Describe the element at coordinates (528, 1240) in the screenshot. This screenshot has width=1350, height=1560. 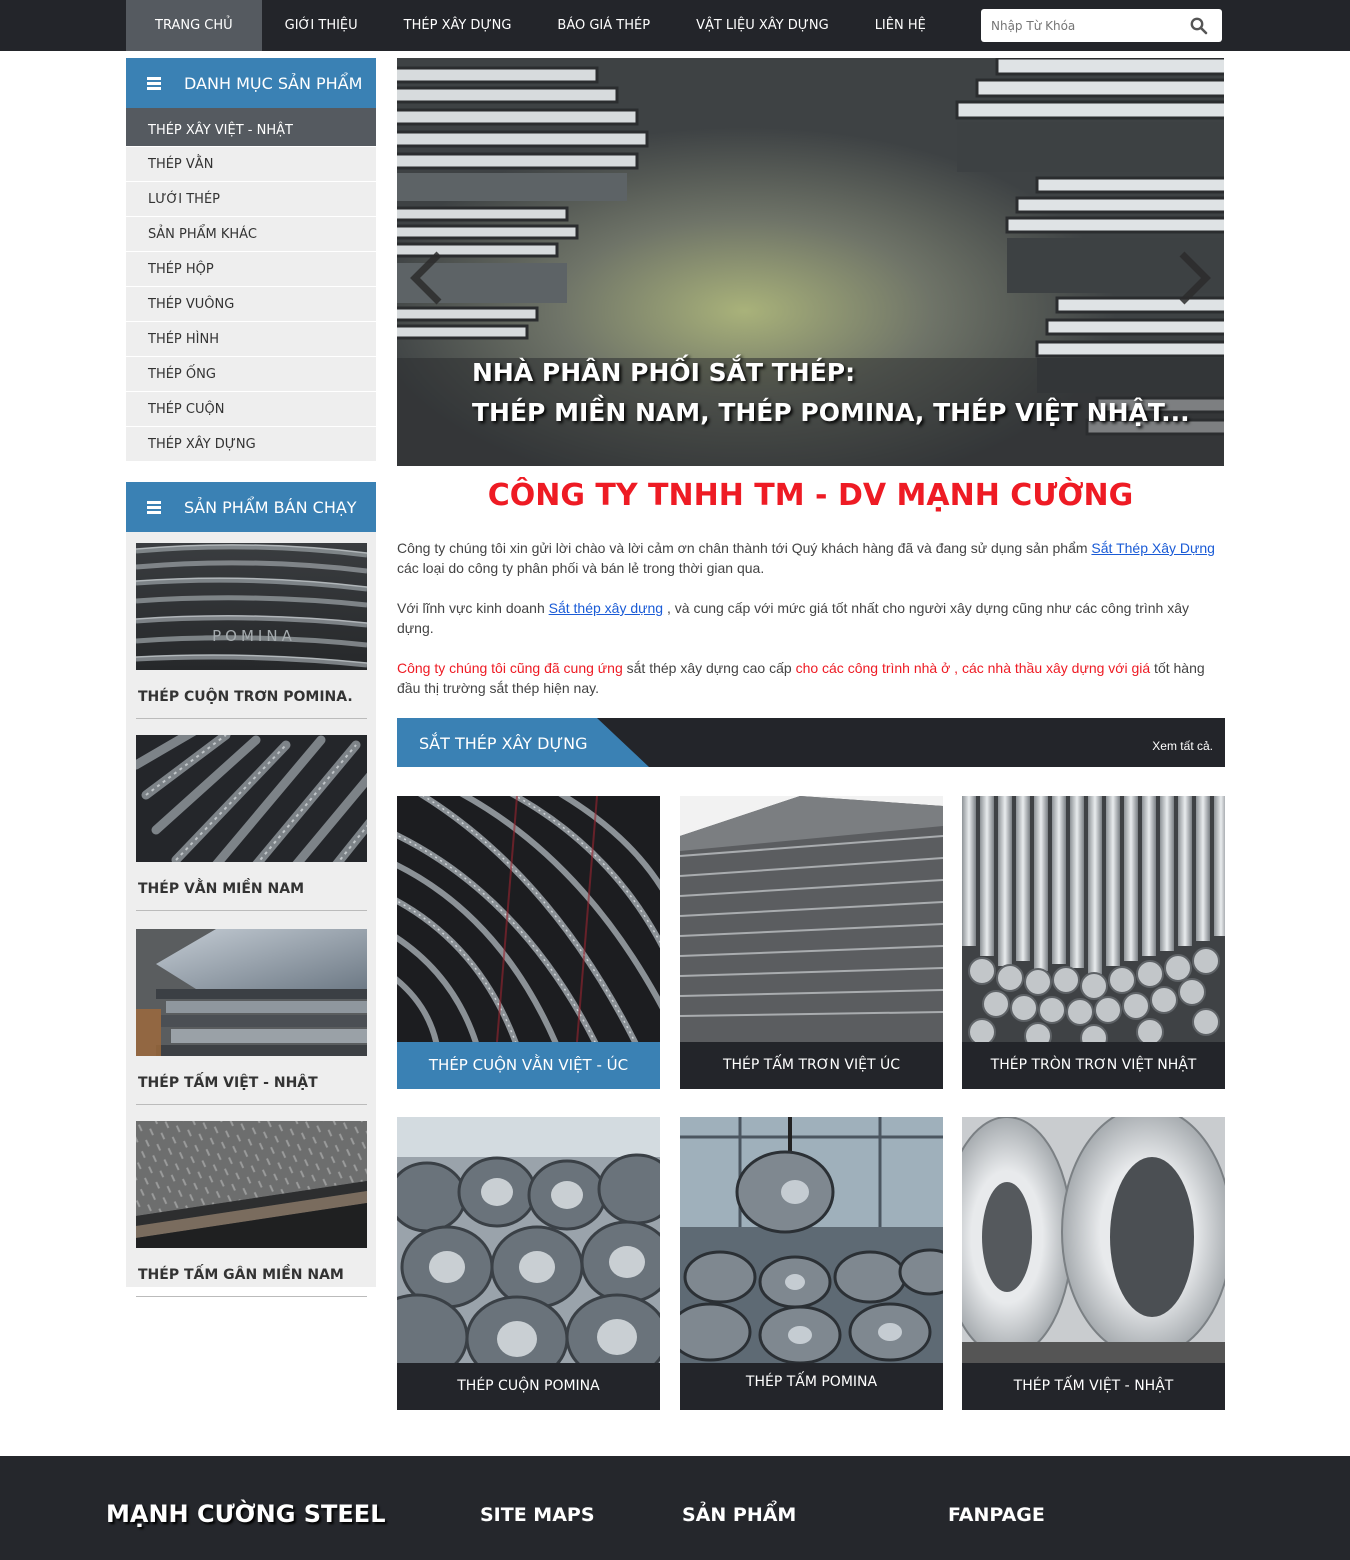
I see `product-image-wire-coils` at that location.